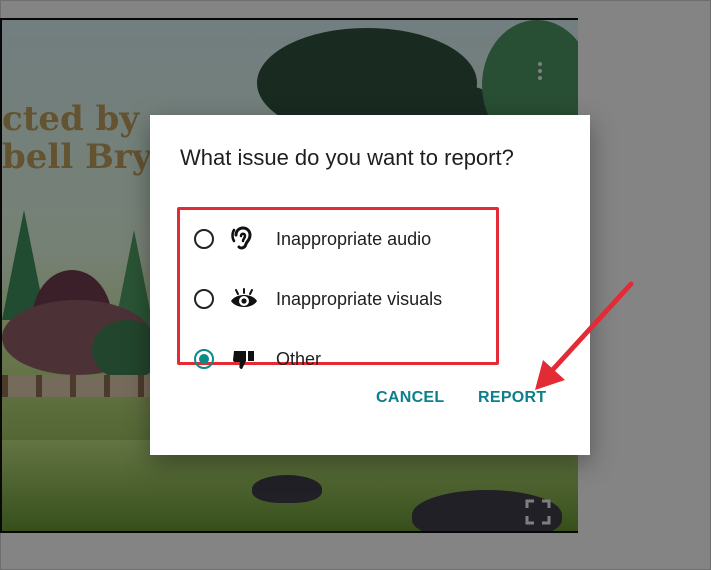 The height and width of the screenshot is (570, 711). Describe the element at coordinates (347, 157) in the screenshot. I see `dialog-title: What issue do you want to report?` at that location.